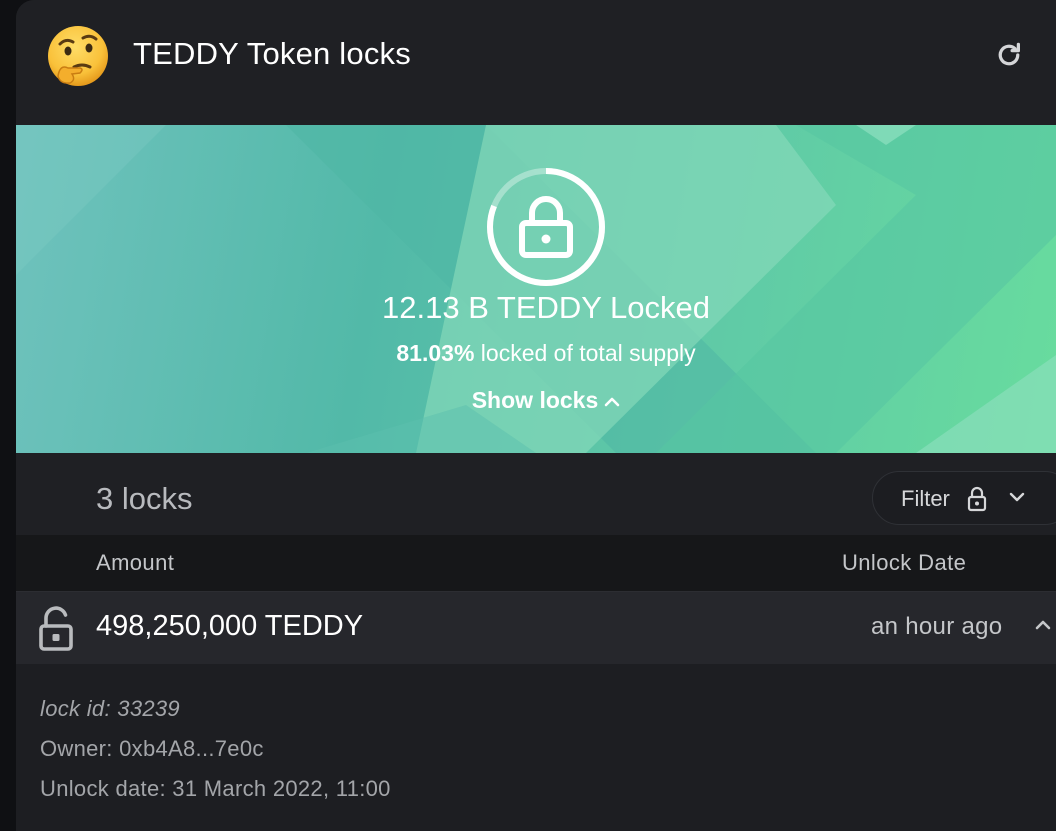  I want to click on filter-button: Filter, so click(964, 498).